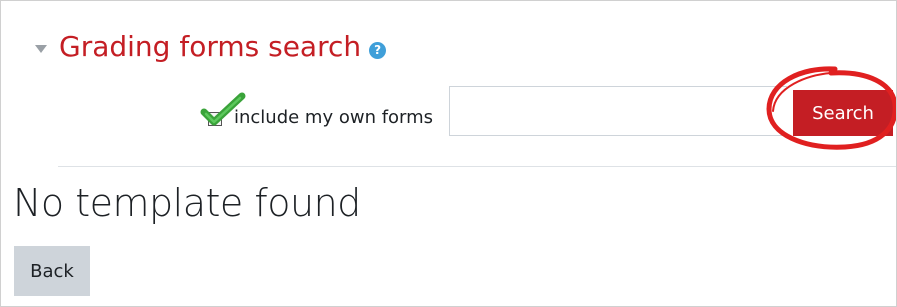  I want to click on help-icon: ?, so click(378, 50).